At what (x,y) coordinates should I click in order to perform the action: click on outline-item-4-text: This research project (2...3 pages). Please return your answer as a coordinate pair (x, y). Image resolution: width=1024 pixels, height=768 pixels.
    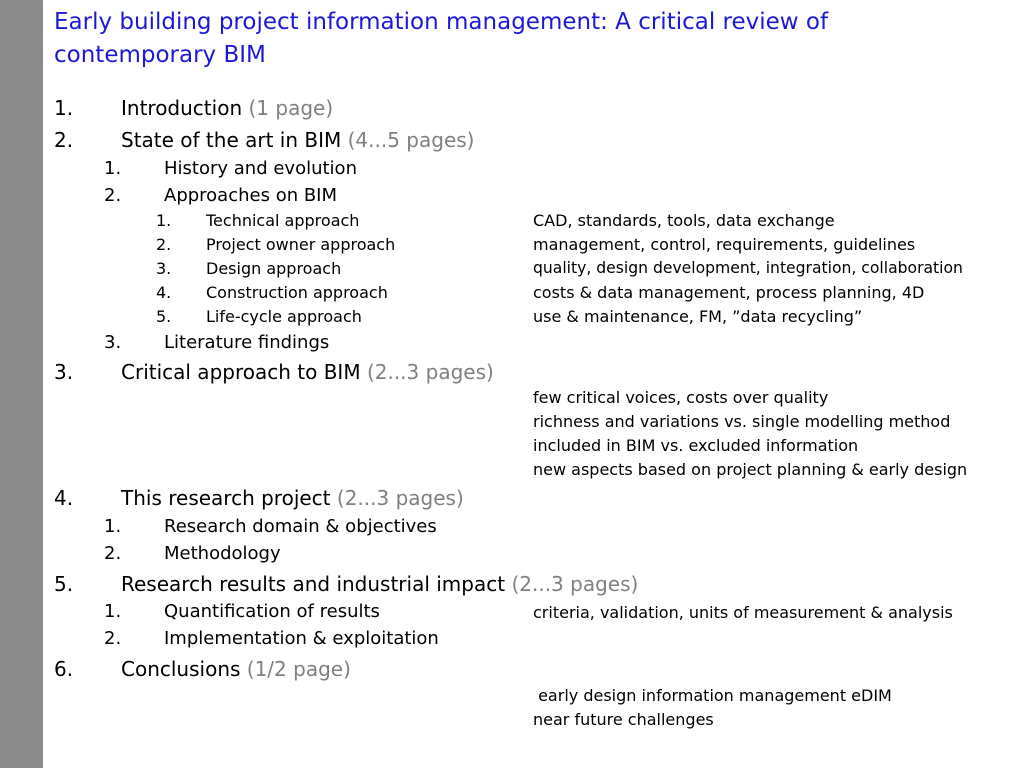
    Looking at the image, I should click on (292, 498).